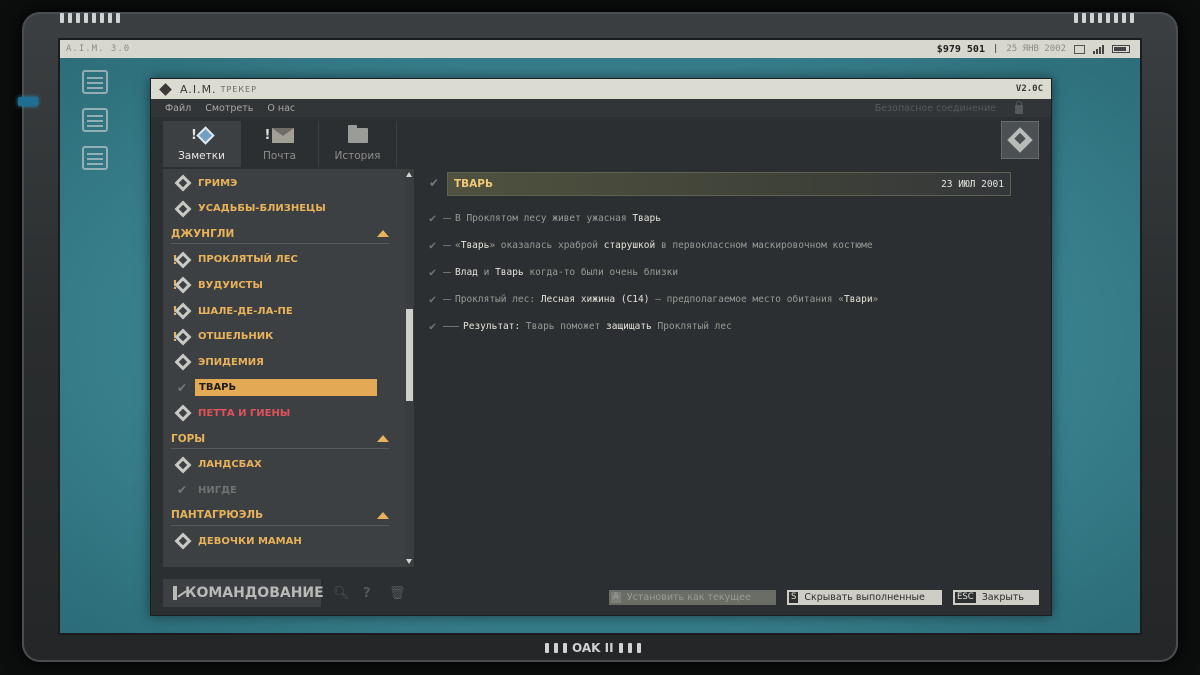 This screenshot has height=675, width=1200. What do you see at coordinates (1121, 49) in the screenshot?
I see `battery-icon` at bounding box center [1121, 49].